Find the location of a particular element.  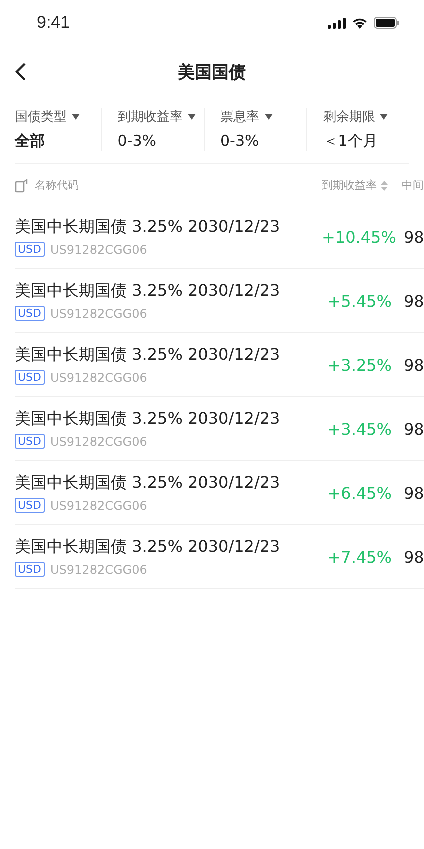

bond-row: 美国中长期国债 3.25% 2030/12/23 USD US91282CGG06 +6.45% 98 is located at coordinates (219, 493).